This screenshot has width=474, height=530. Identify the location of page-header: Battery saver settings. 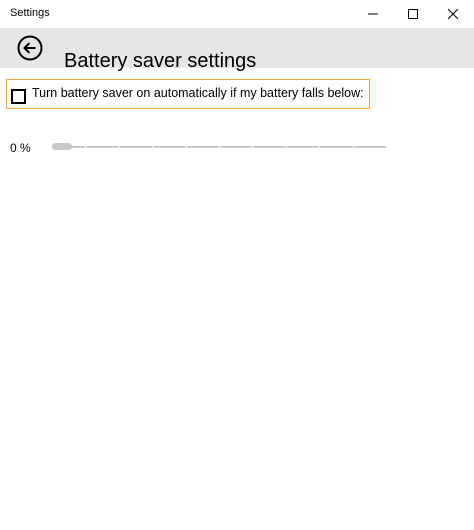
(237, 50).